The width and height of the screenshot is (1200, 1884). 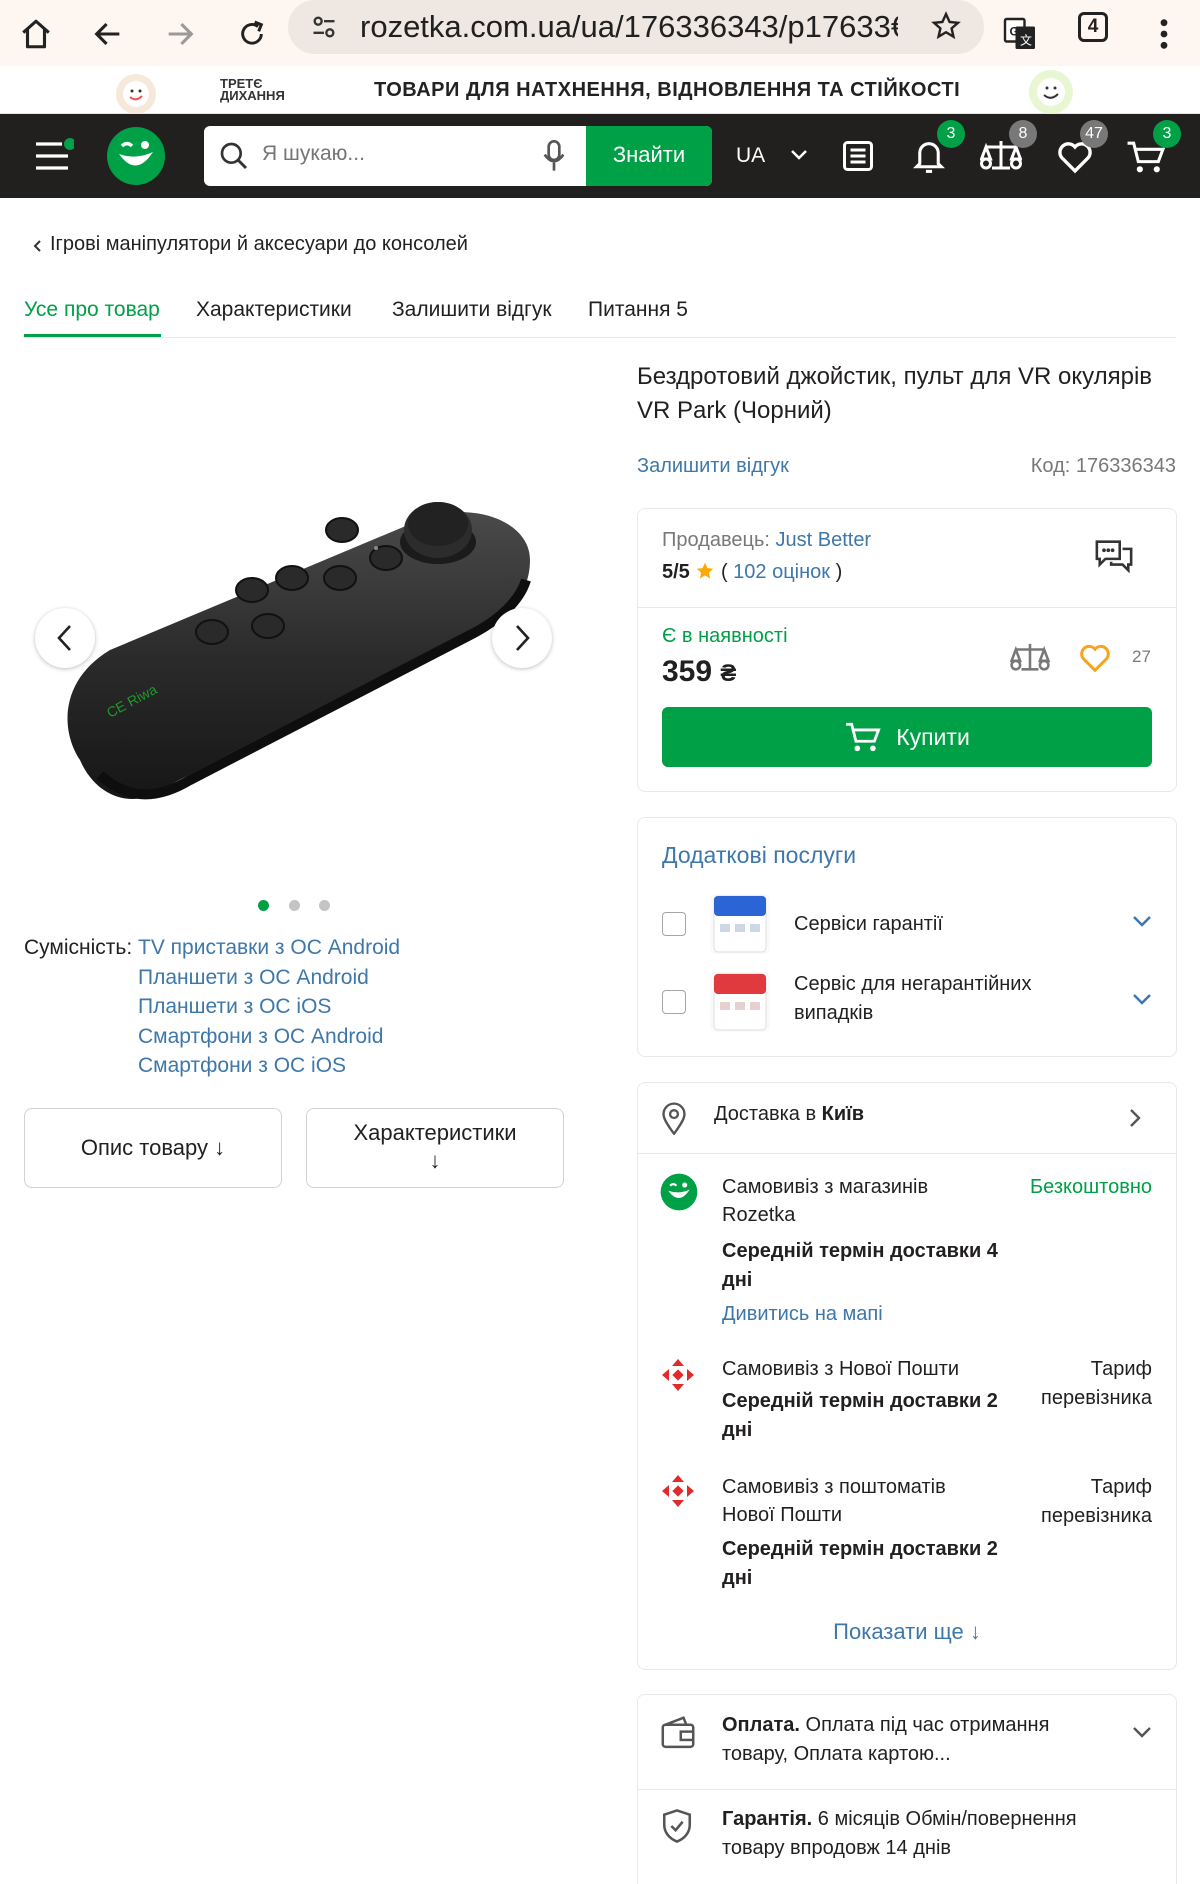 What do you see at coordinates (253, 978) in the screenshot?
I see `compat-link: Планшети з ОС Android` at bounding box center [253, 978].